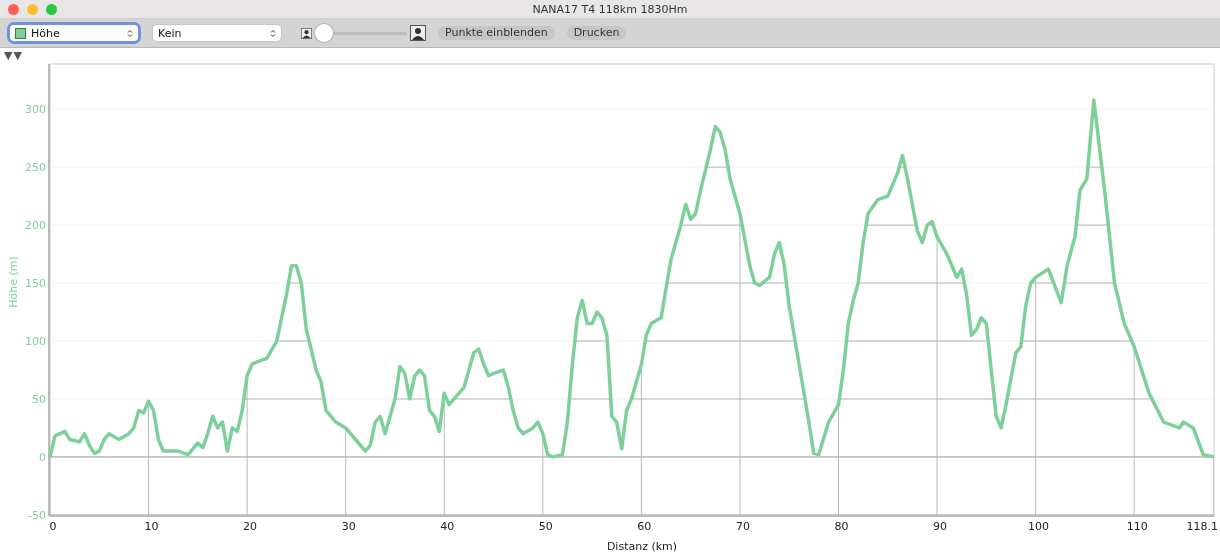 Image resolution: width=1220 pixels, height=554 pixels. I want to click on y-tick-label: 50, so click(39, 399).